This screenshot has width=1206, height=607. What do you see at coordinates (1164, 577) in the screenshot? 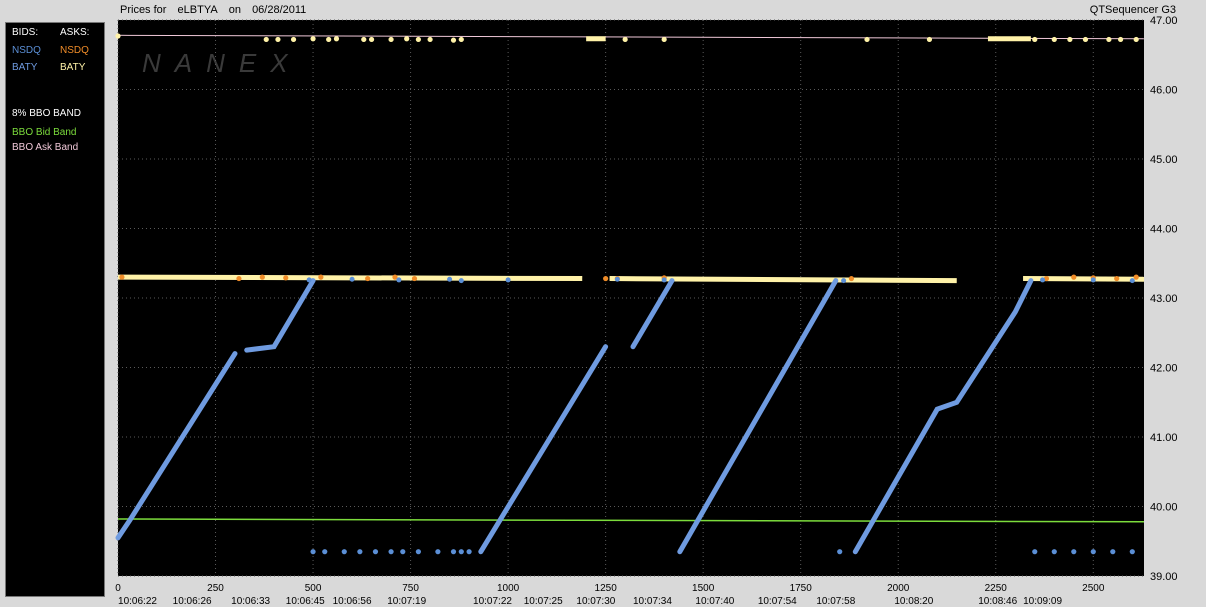
I see `y-tick-label: 39.00` at bounding box center [1164, 577].